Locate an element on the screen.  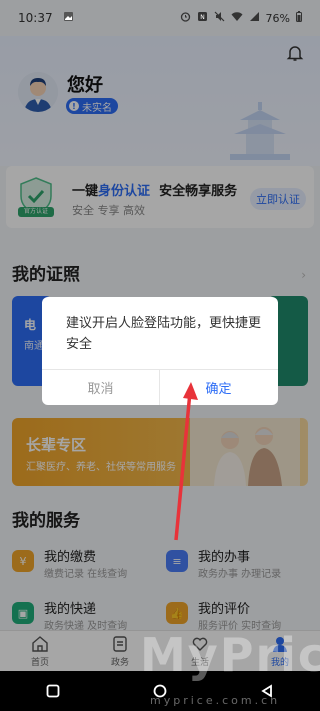
status-bar: 10:37 N 76% is located at coordinates (160, 18).